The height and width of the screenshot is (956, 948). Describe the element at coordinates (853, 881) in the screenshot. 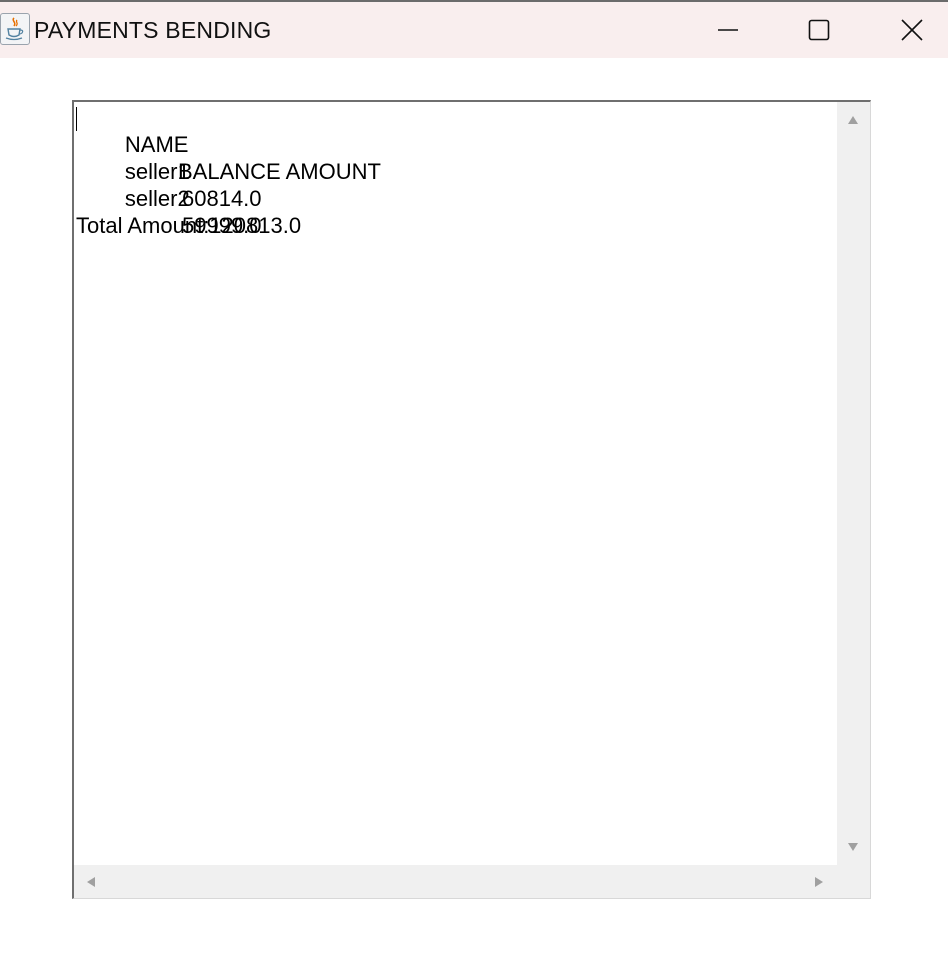

I see `scrollbar-corner` at that location.